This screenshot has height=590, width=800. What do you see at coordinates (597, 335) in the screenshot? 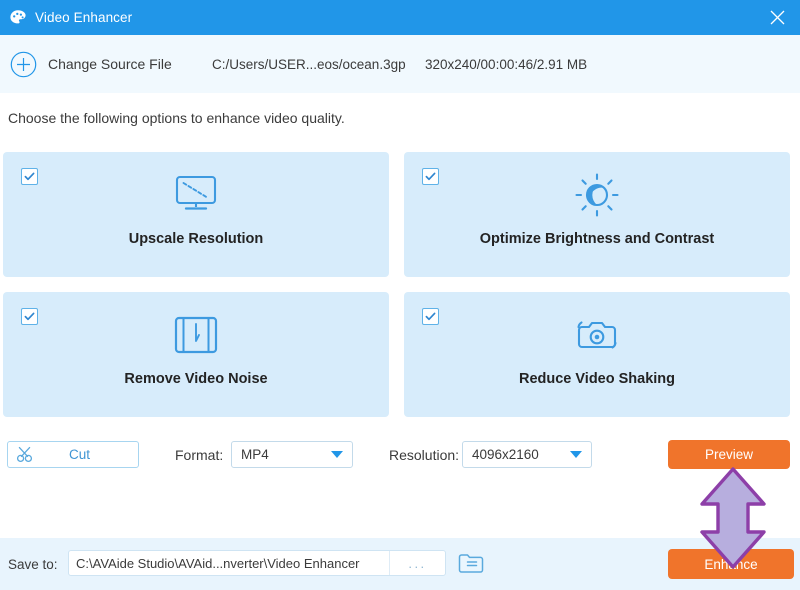
I see `camera-motion-icon` at bounding box center [597, 335].